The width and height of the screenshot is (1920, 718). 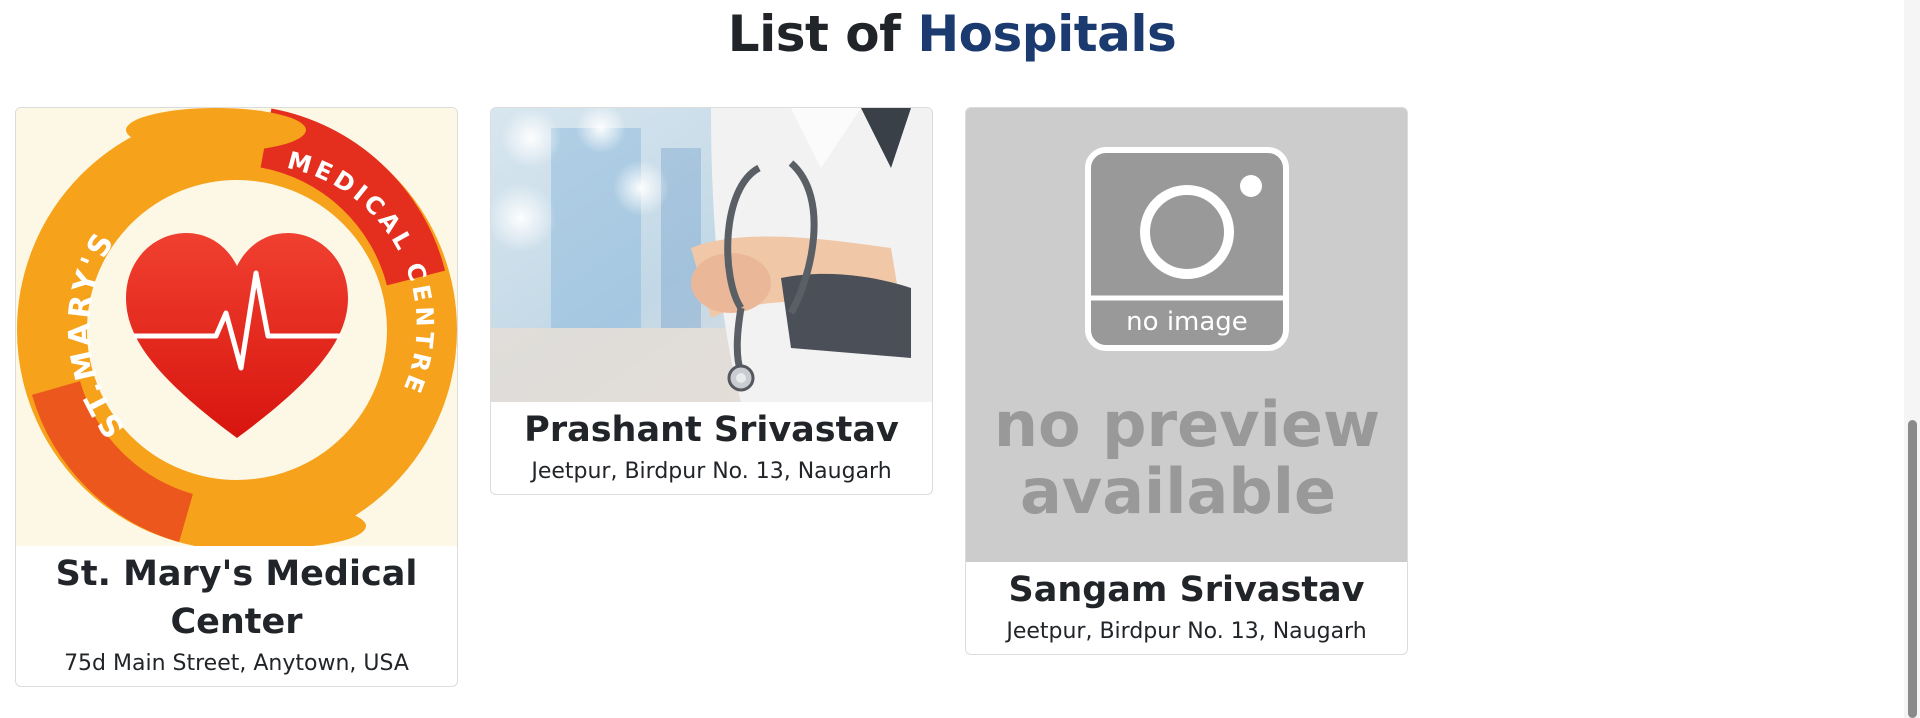 I want to click on scrollbar-track, so click(x=1912, y=359).